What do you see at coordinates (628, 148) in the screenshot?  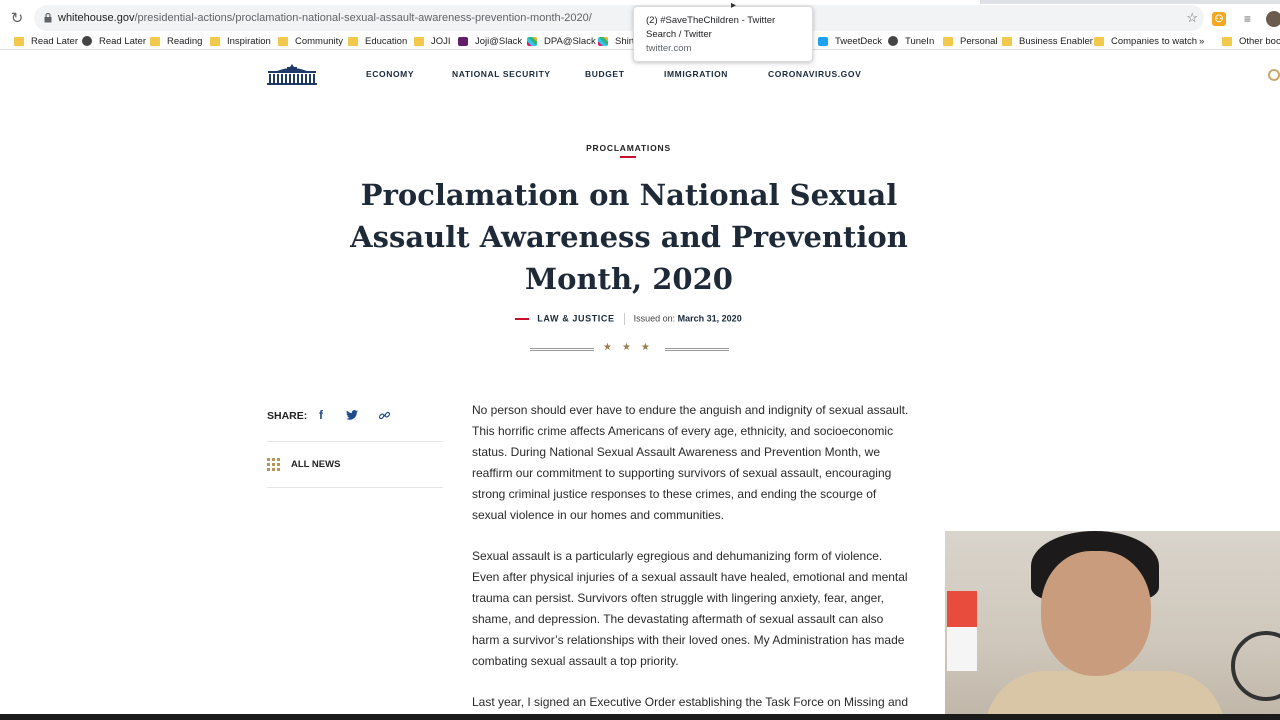 I see `article-category: PROCLAMATIONS` at bounding box center [628, 148].